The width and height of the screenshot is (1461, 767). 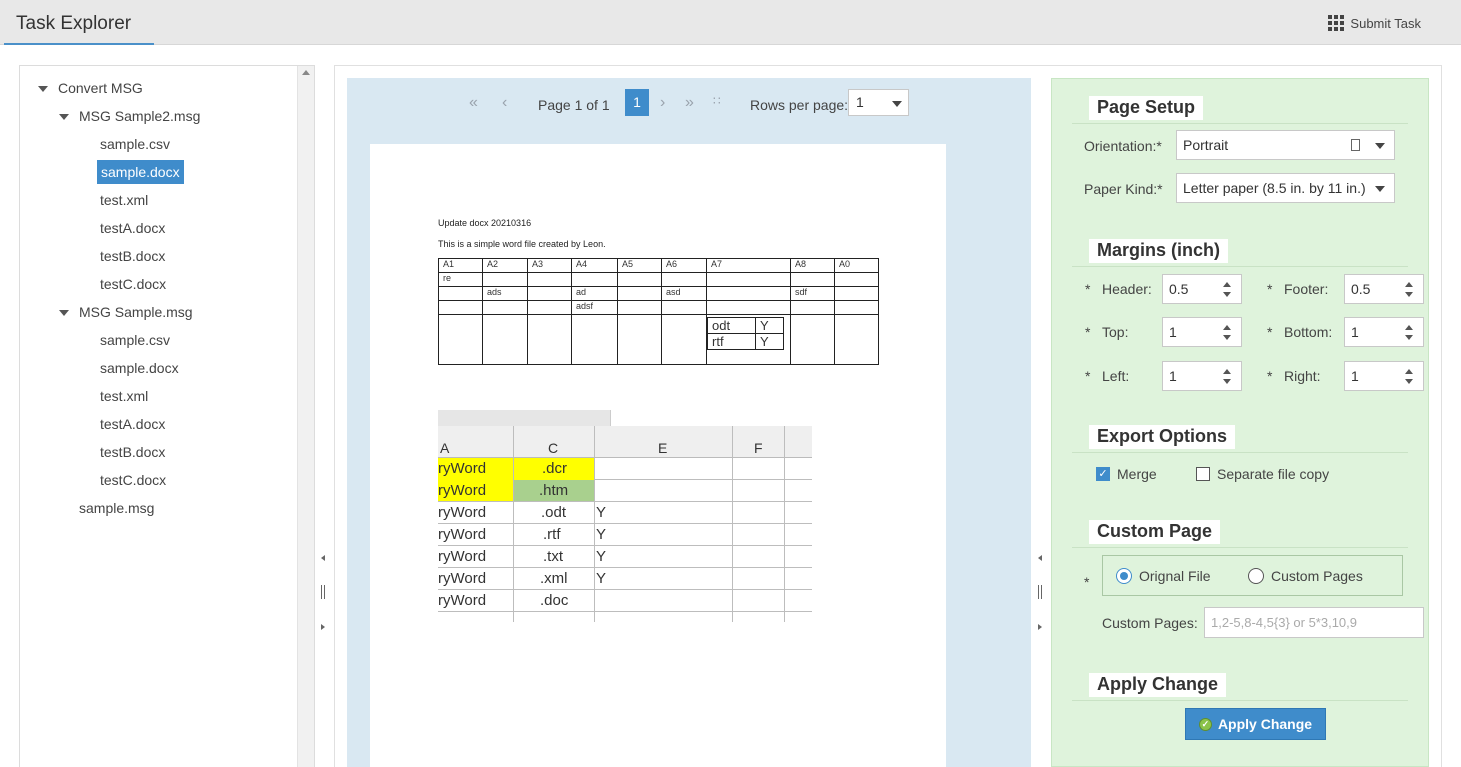 What do you see at coordinates (1285, 145) in the screenshot?
I see `orientation-select: Portrait` at bounding box center [1285, 145].